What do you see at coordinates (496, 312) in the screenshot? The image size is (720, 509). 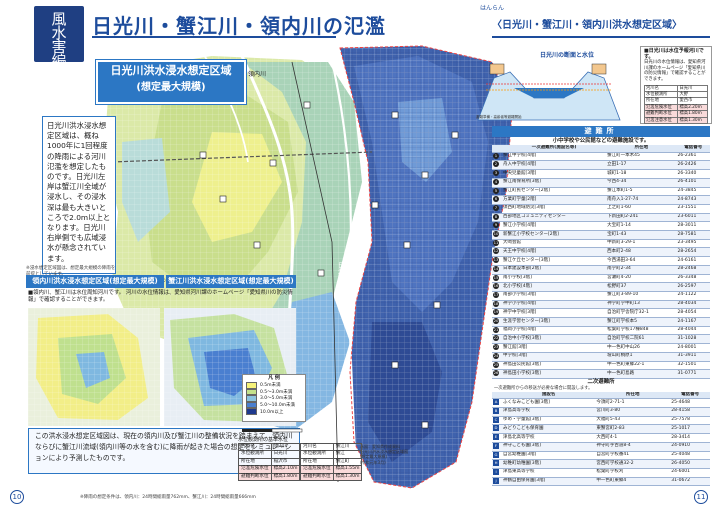 I see `shelter-marker: 19` at bounding box center [496, 312].